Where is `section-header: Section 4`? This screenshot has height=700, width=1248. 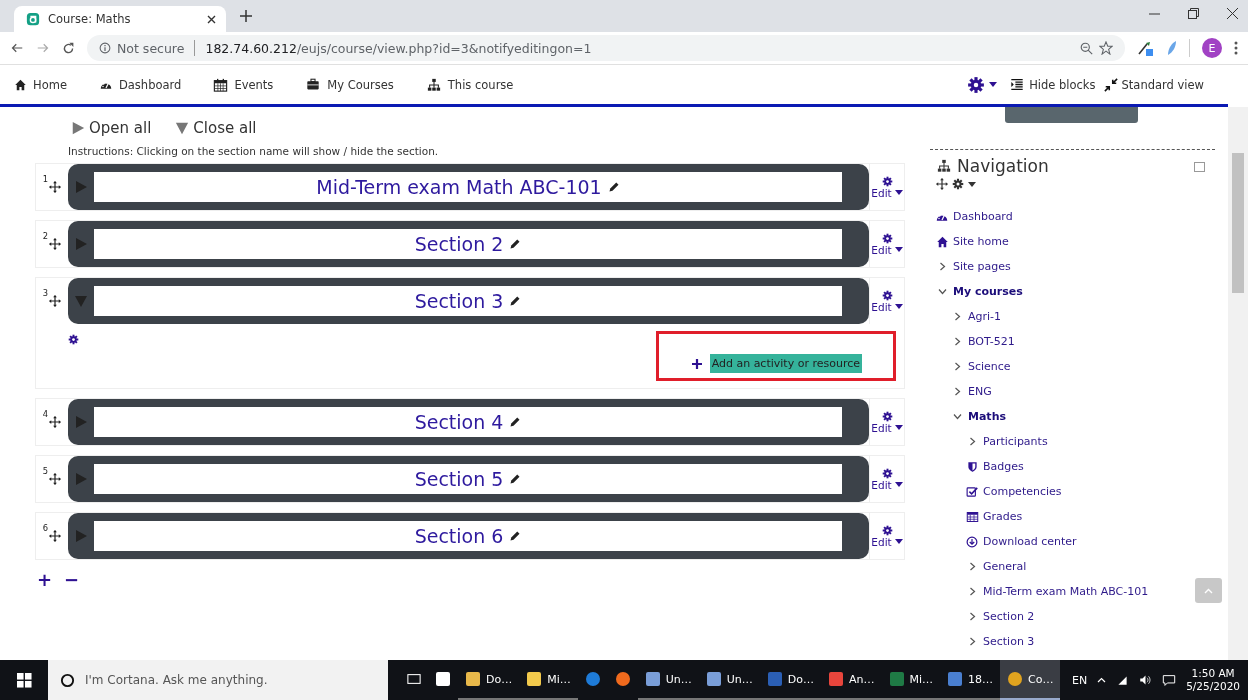 section-header: Section 4 is located at coordinates (468, 422).